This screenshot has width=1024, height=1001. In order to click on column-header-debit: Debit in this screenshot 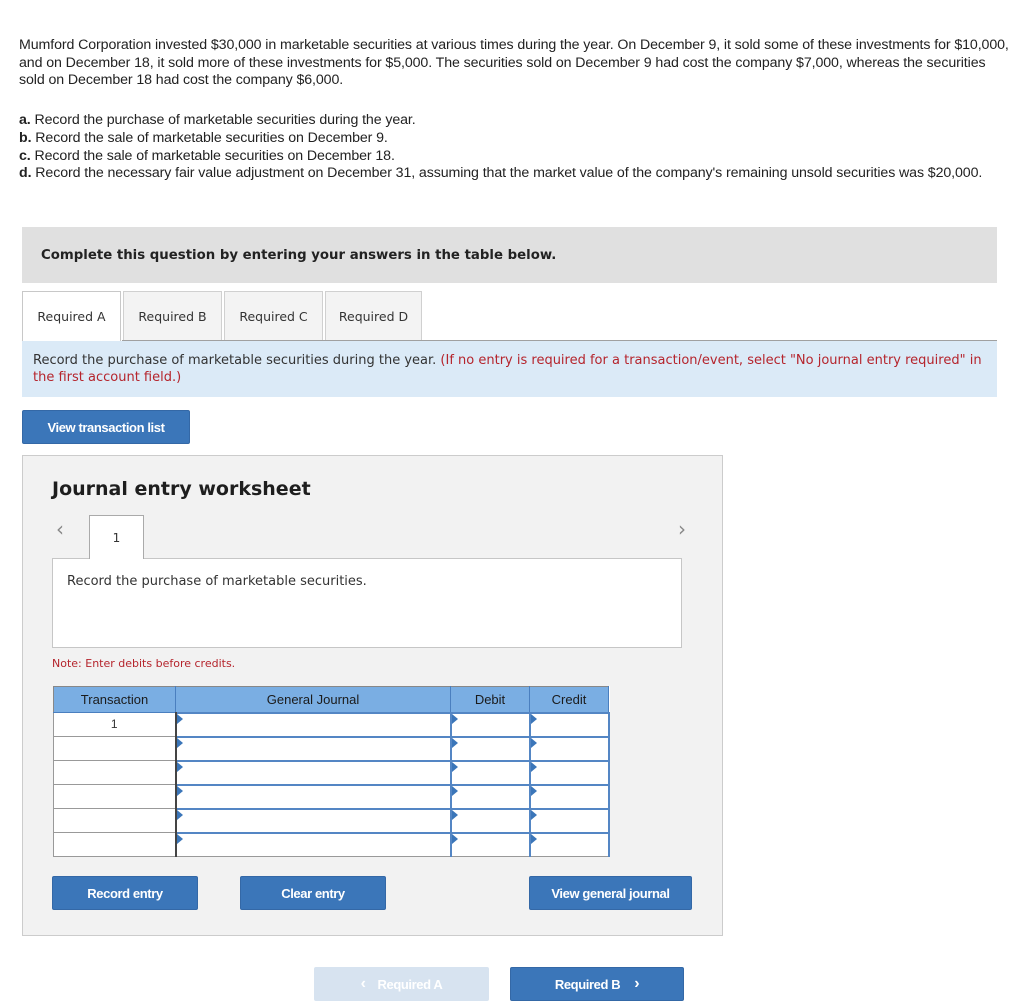, I will do `click(490, 699)`.